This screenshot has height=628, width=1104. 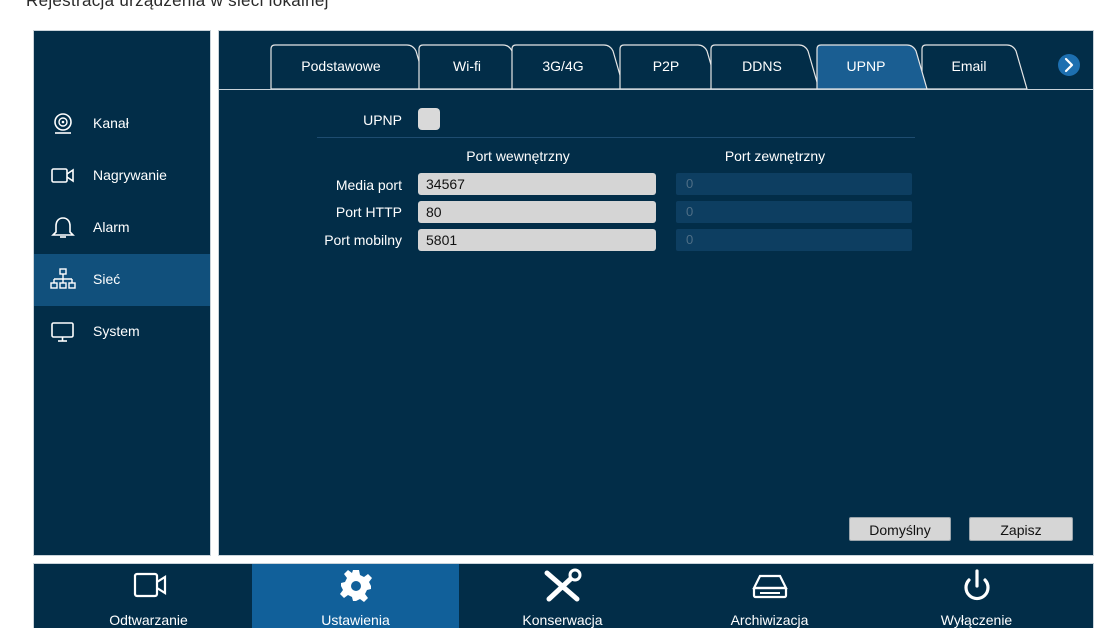 I want to click on bottom-item-odtwarzanie: Odtwarzanie, so click(x=148, y=596).